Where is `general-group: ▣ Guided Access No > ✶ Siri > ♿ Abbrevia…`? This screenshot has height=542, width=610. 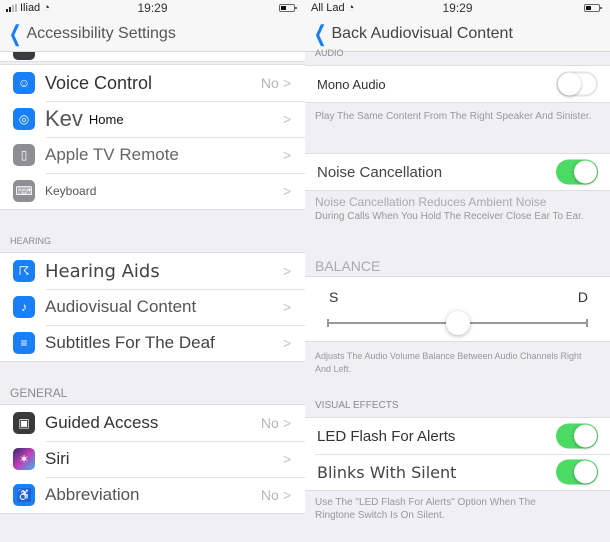
general-group: ▣ Guided Access No > ✶ Siri > ♿ Abbrevia… is located at coordinates (152, 459).